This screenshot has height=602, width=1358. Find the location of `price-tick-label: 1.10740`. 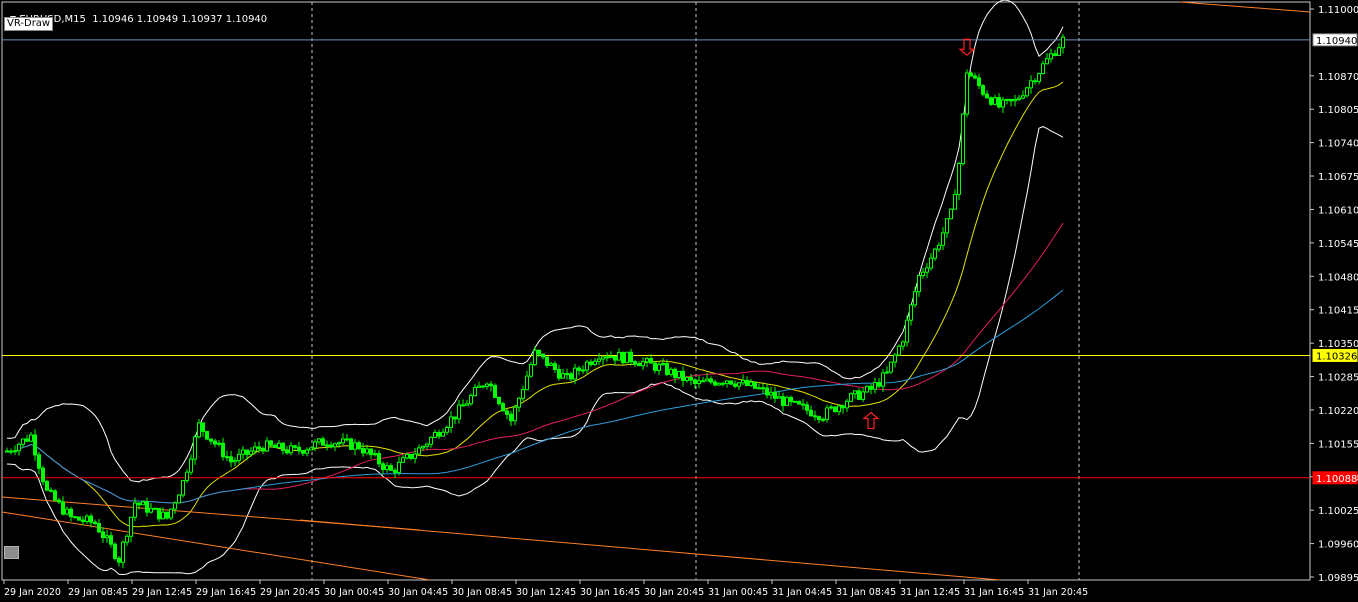

price-tick-label: 1.10740 is located at coordinates (1338, 144).